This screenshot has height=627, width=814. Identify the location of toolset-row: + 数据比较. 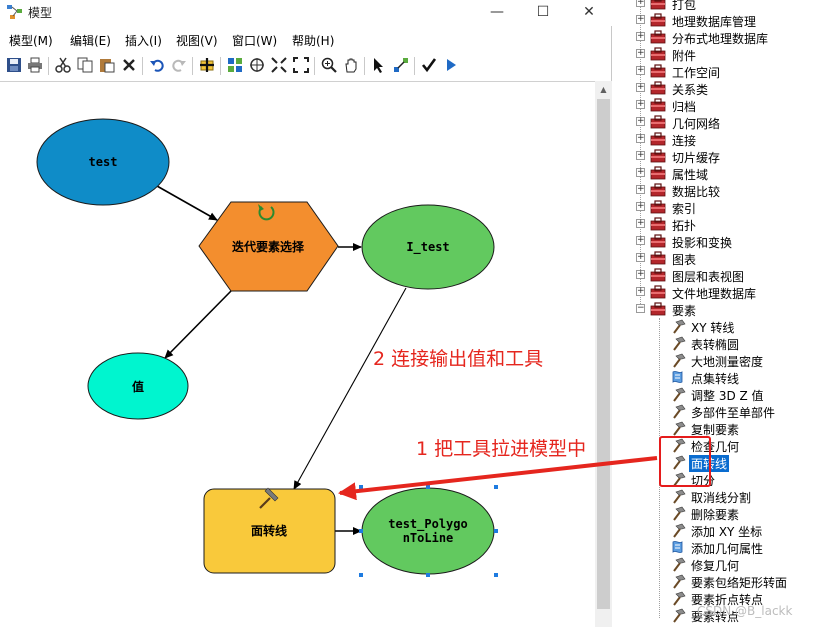
(713, 190).